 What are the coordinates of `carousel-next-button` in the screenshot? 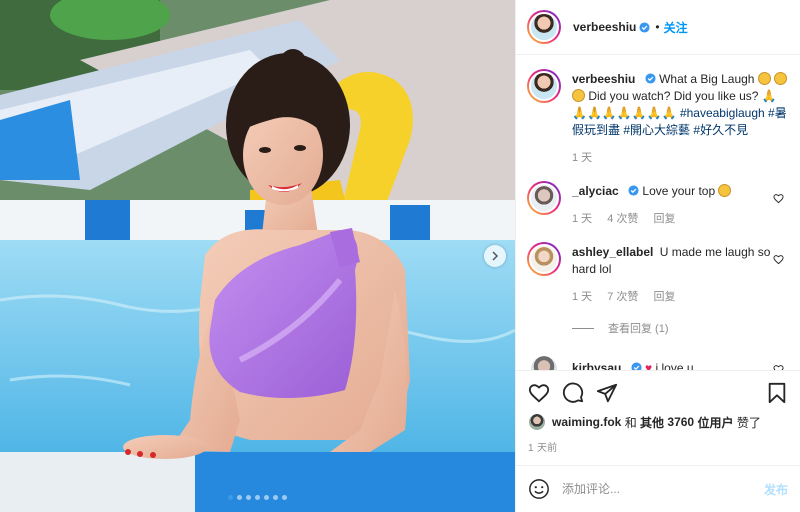 It's located at (495, 256).